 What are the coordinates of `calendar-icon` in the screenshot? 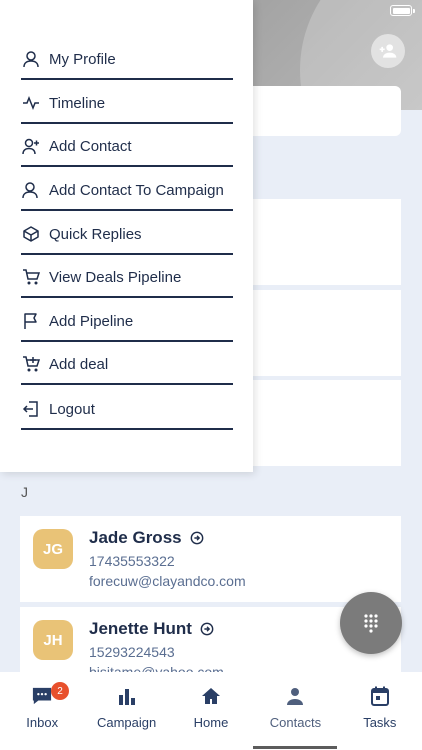 It's located at (379, 696).